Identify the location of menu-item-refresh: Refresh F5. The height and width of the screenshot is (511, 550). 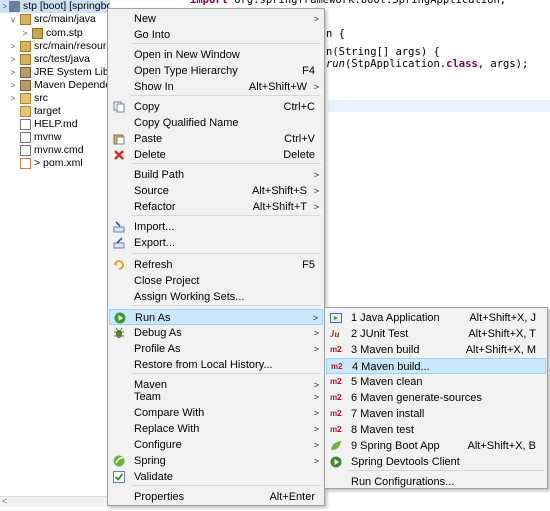
(216, 265).